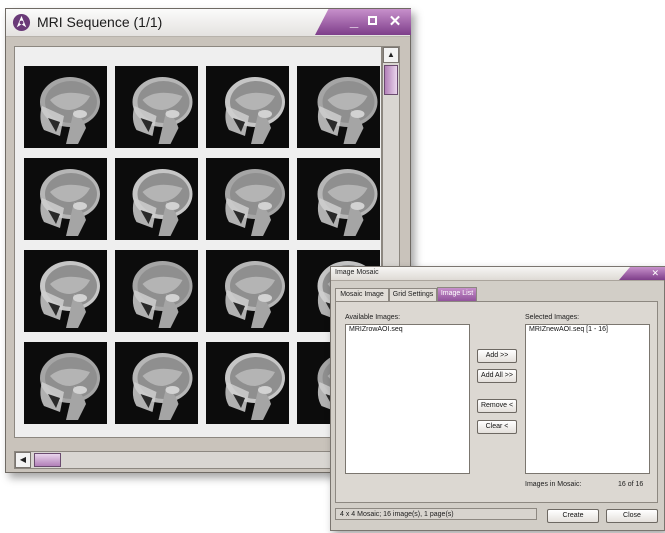 This screenshot has width=665, height=533. I want to click on maximize-icon, so click(372, 20).